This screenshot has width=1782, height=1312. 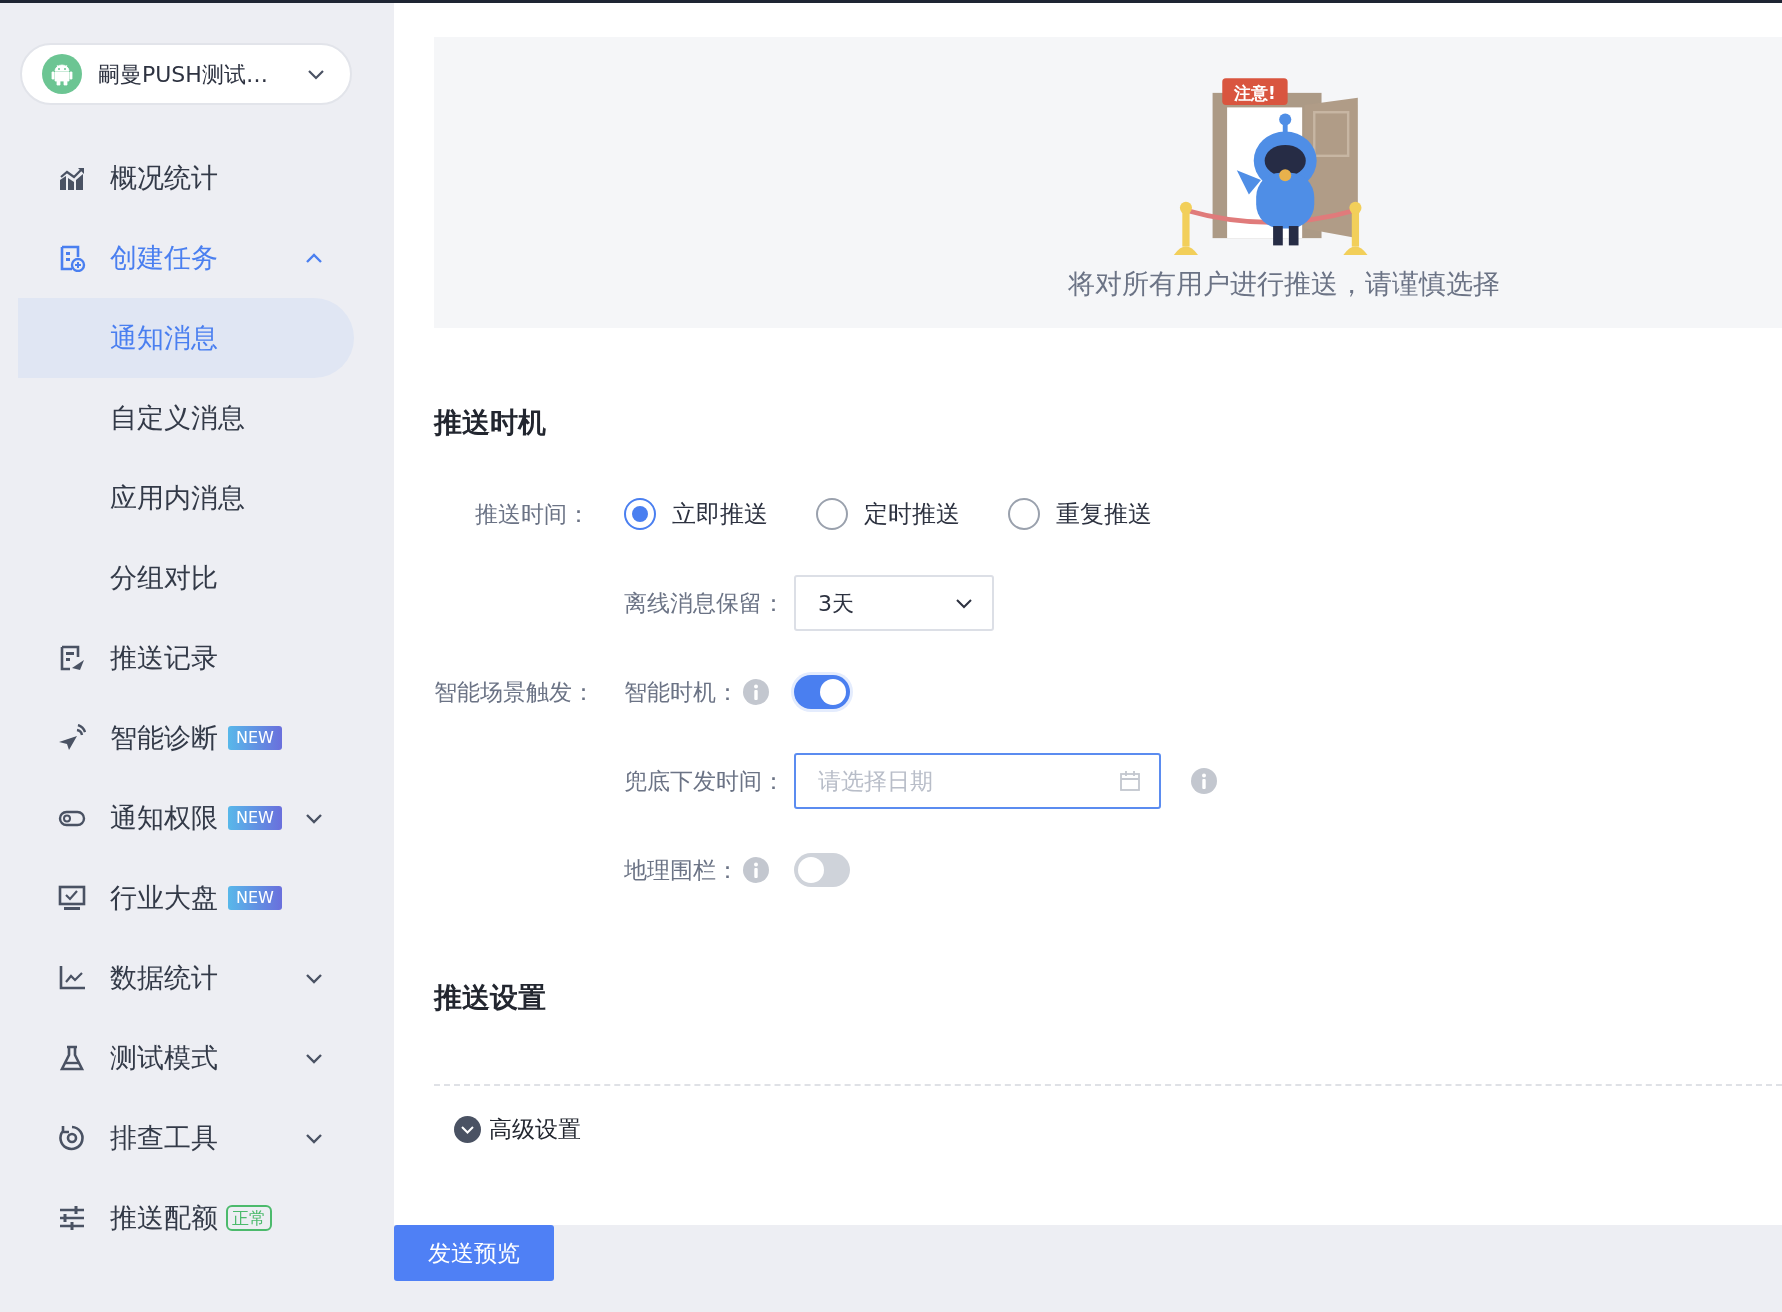 What do you see at coordinates (681, 692) in the screenshot?
I see `field-label: 智能时机：` at bounding box center [681, 692].